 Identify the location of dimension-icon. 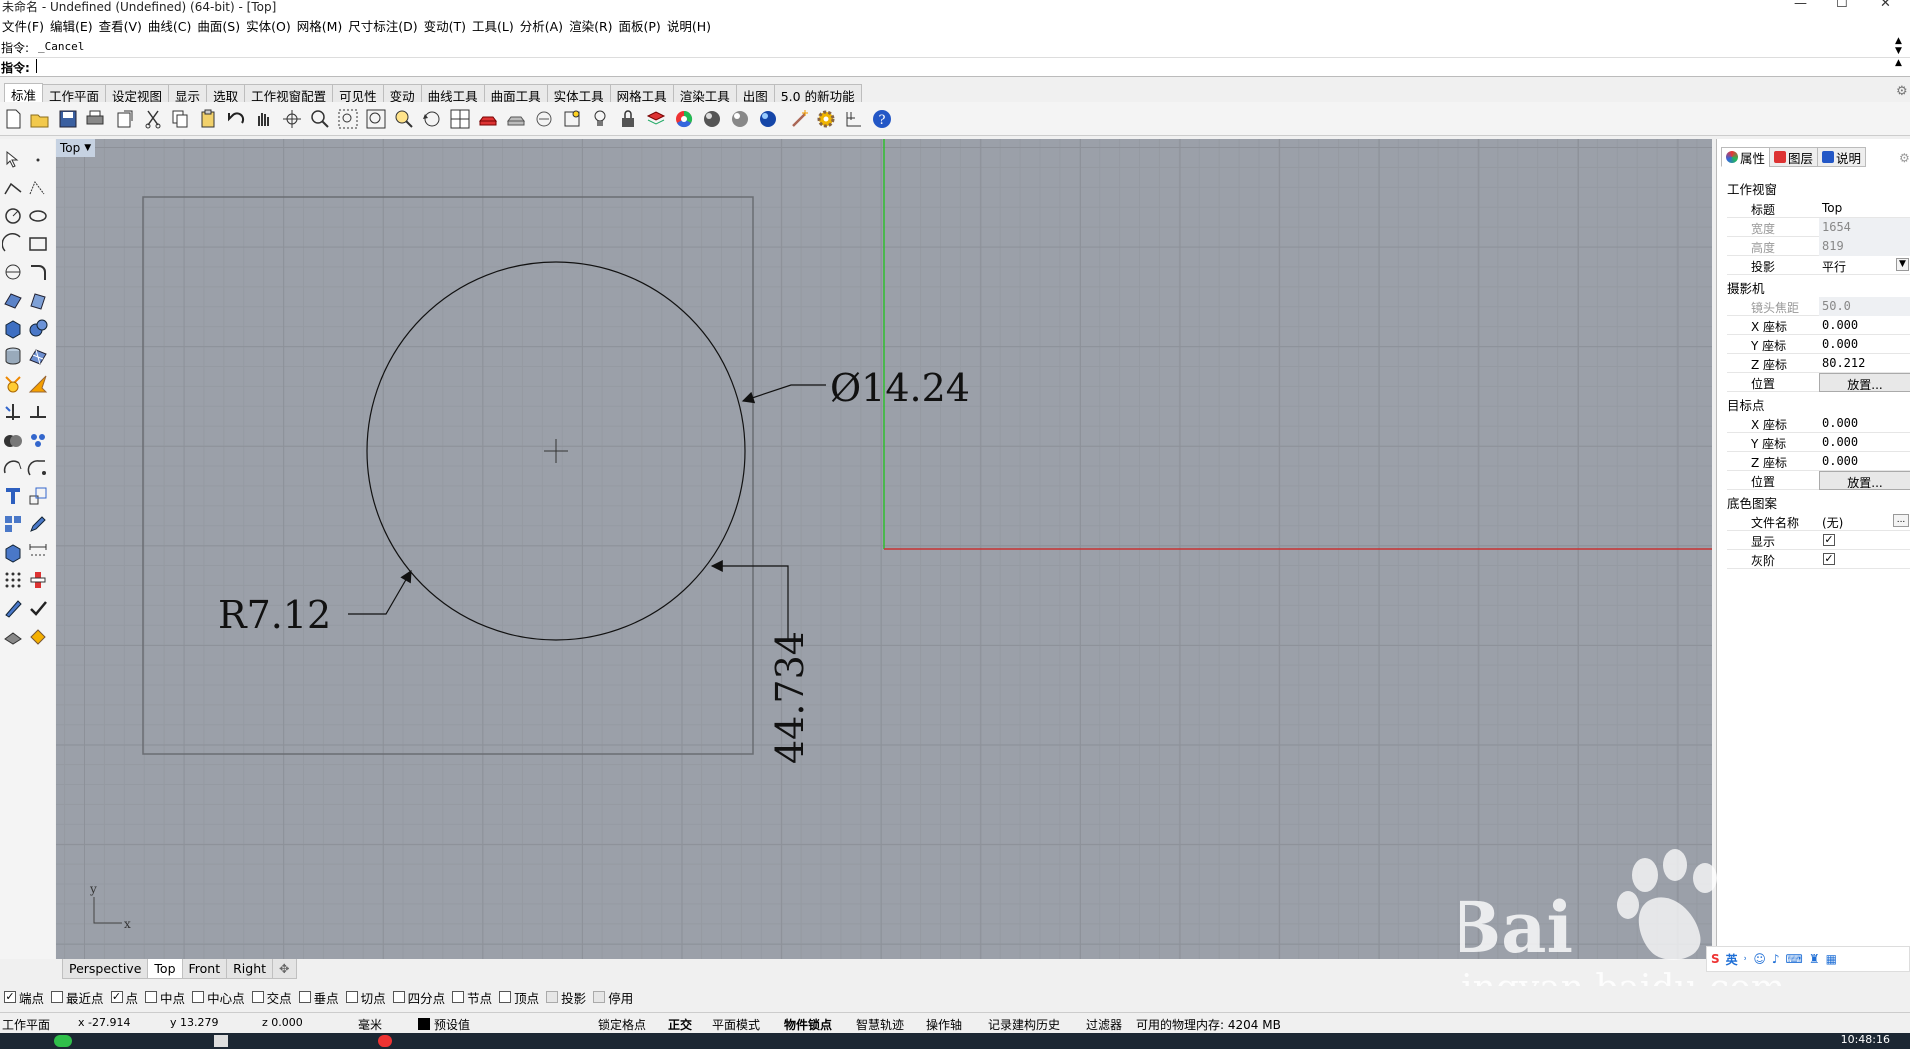
(38, 552).